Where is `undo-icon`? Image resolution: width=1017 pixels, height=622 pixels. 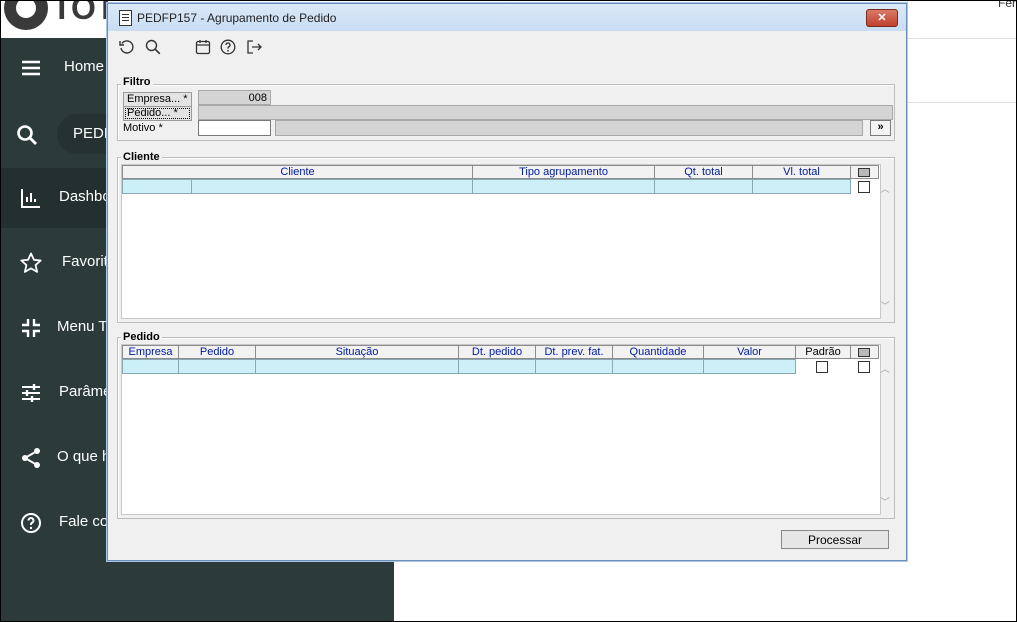 undo-icon is located at coordinates (127, 47).